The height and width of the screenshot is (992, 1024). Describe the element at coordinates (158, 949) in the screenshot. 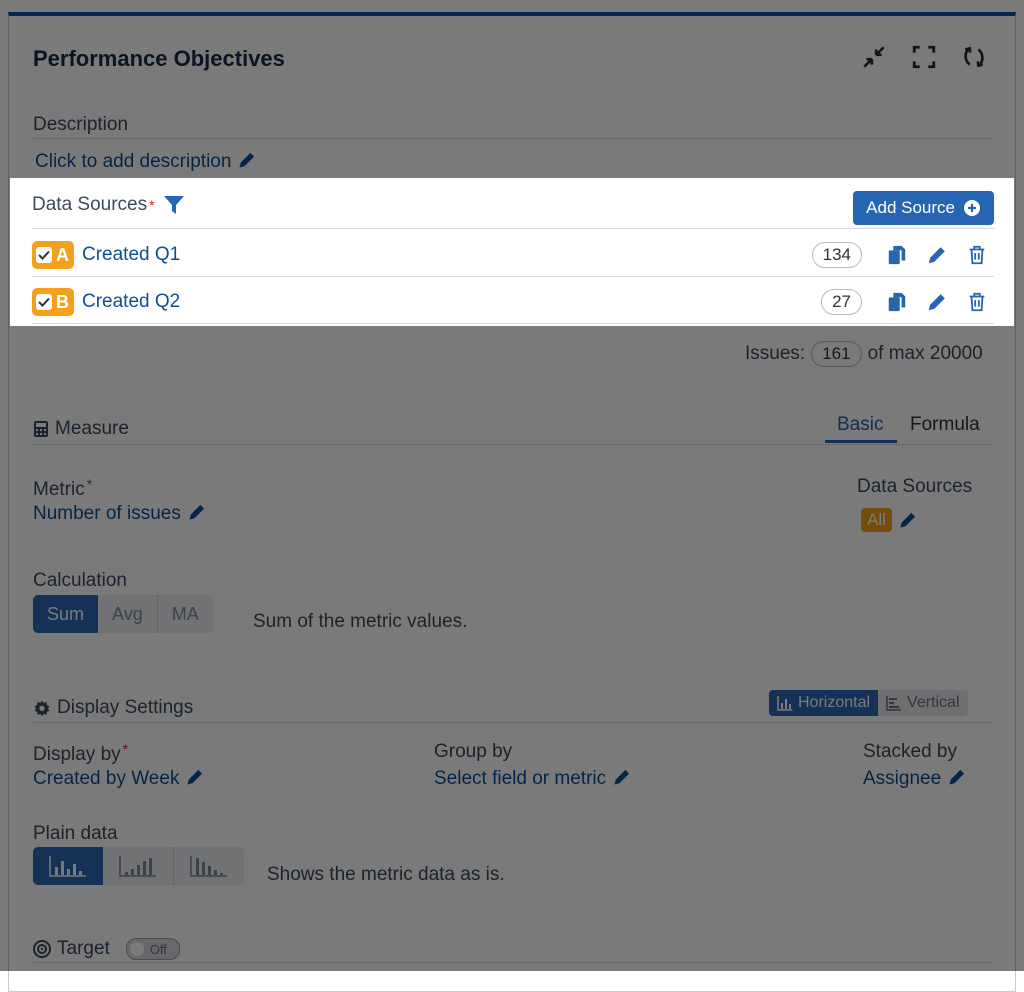

I see `toggle-text: Off` at that location.